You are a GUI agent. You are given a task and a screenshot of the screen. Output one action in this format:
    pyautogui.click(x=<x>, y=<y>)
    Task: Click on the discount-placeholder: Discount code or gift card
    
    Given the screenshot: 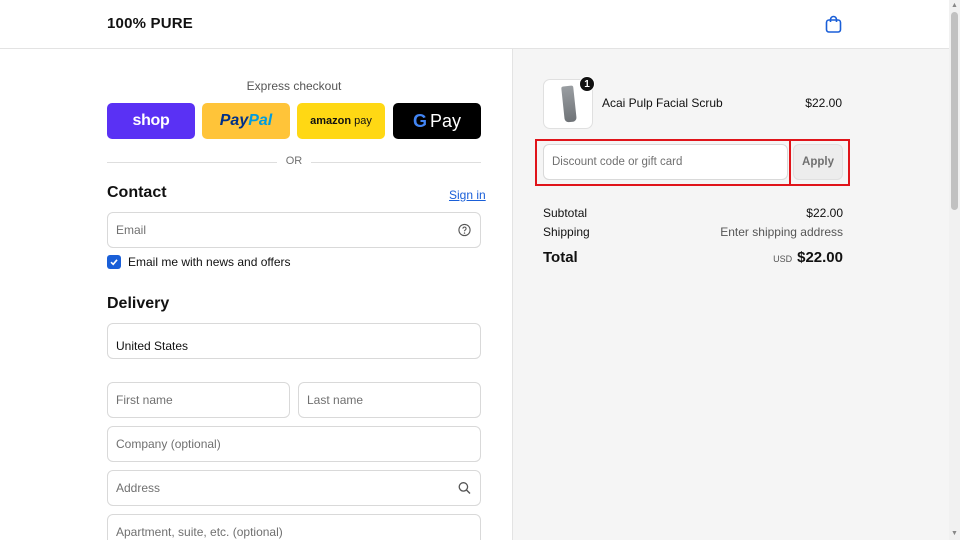 What is the action you would take?
    pyautogui.click(x=617, y=162)
    